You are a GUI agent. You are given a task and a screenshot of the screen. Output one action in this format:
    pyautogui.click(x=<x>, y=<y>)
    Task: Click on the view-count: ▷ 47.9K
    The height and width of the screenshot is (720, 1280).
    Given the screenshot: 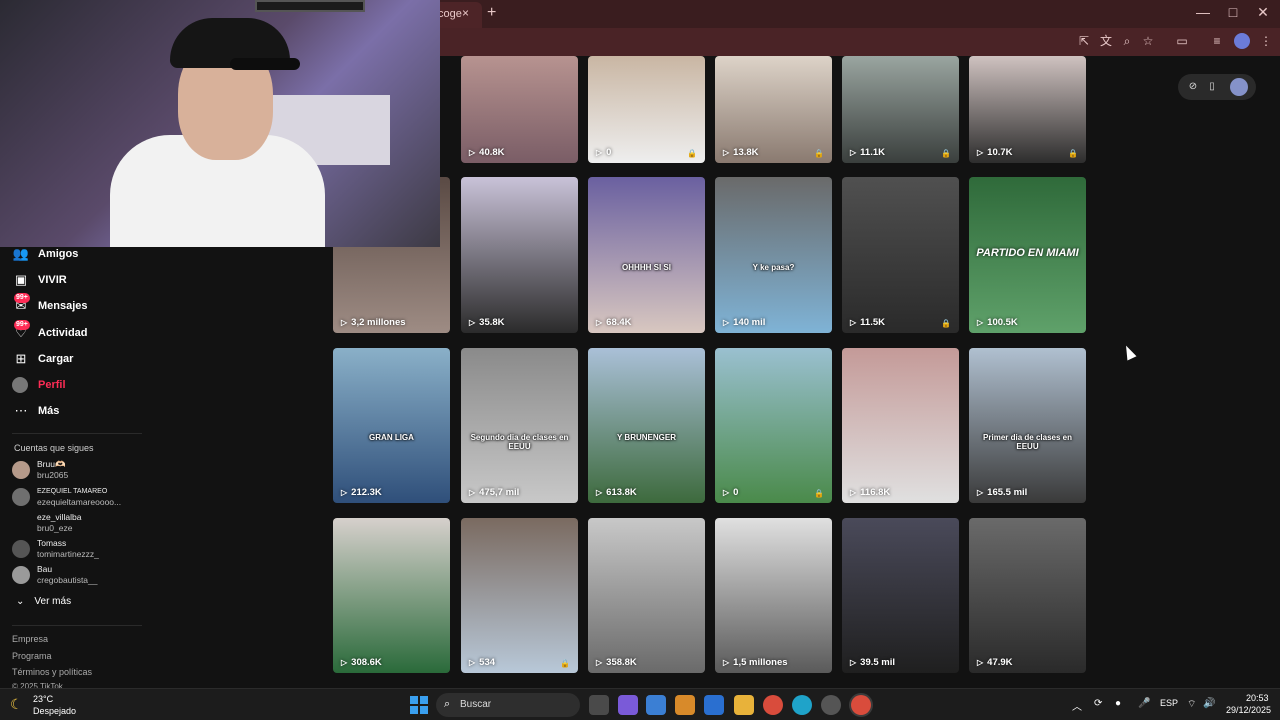 What is the action you would take?
    pyautogui.click(x=995, y=662)
    